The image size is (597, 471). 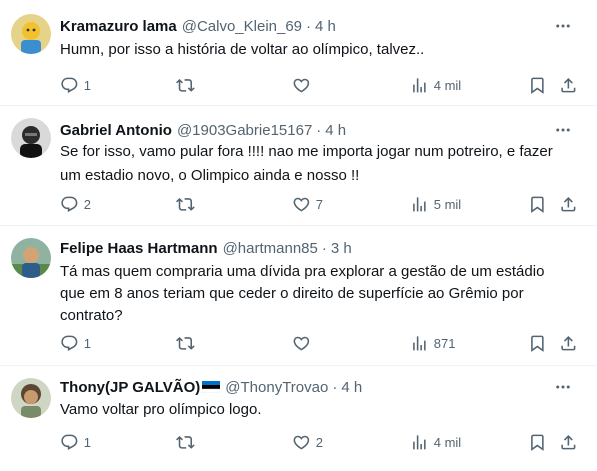 I want to click on views-count: 5 mil, so click(x=447, y=204).